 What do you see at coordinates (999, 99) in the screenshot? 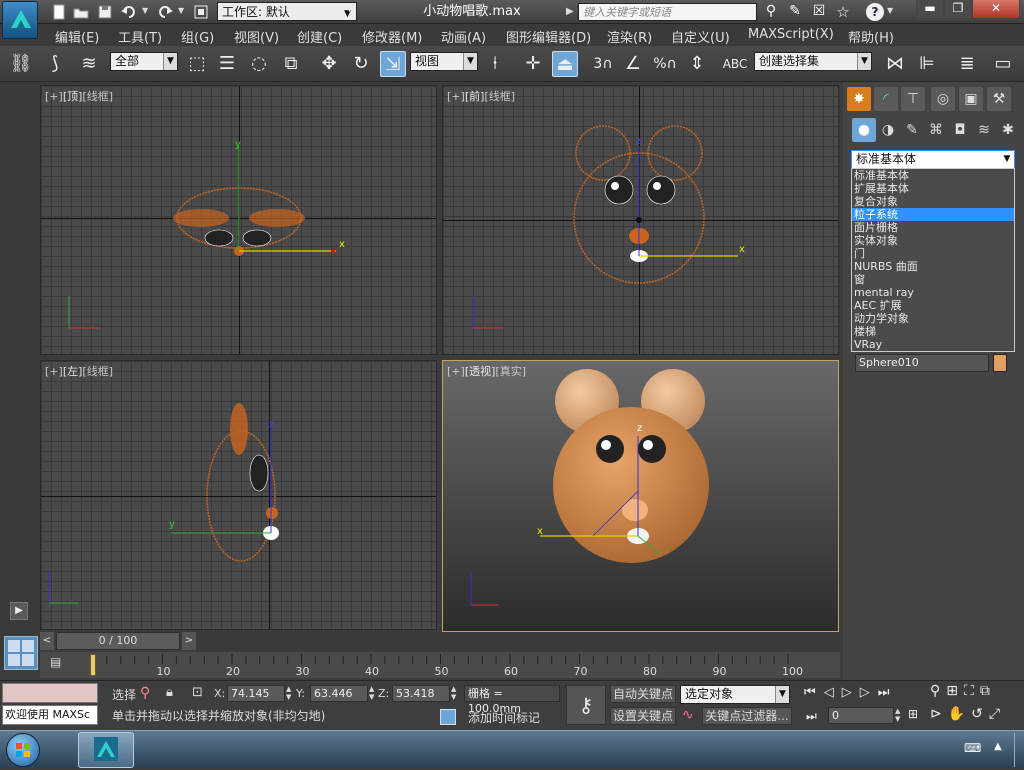
I see `utilities-tab-icon: ⚒` at bounding box center [999, 99].